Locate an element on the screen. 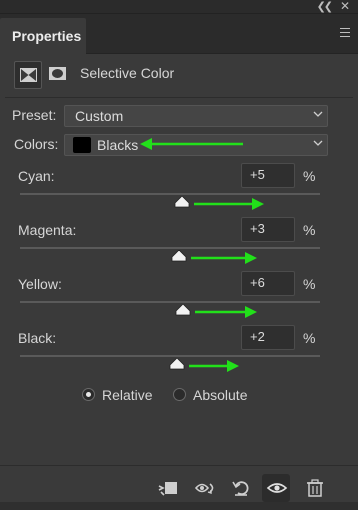 The image size is (358, 510). annotation-arrow-left-icon is located at coordinates (191, 144).